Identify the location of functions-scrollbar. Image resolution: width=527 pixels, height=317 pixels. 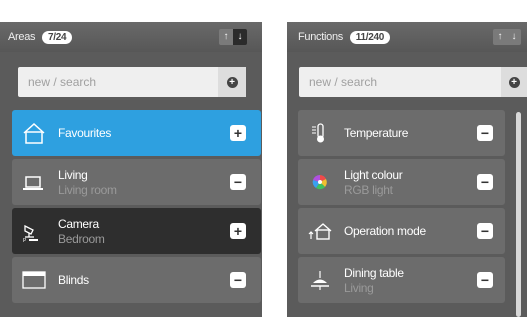
(518, 214).